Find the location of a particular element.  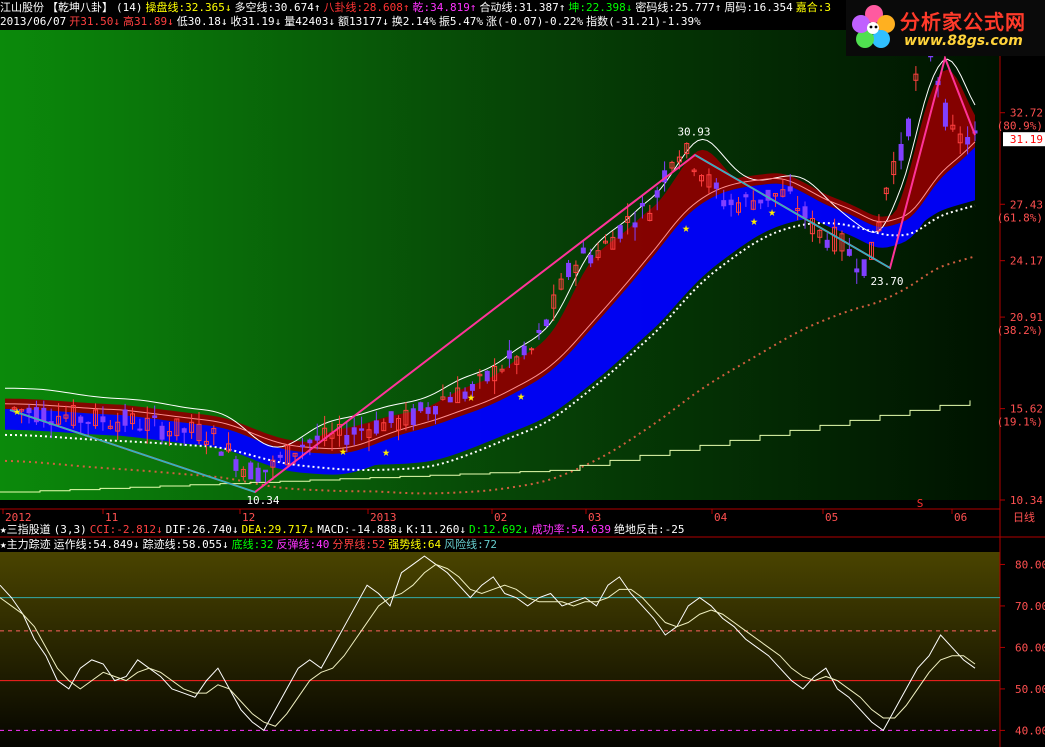

header.row2-item: 振5.47% is located at coordinates (460, 21).